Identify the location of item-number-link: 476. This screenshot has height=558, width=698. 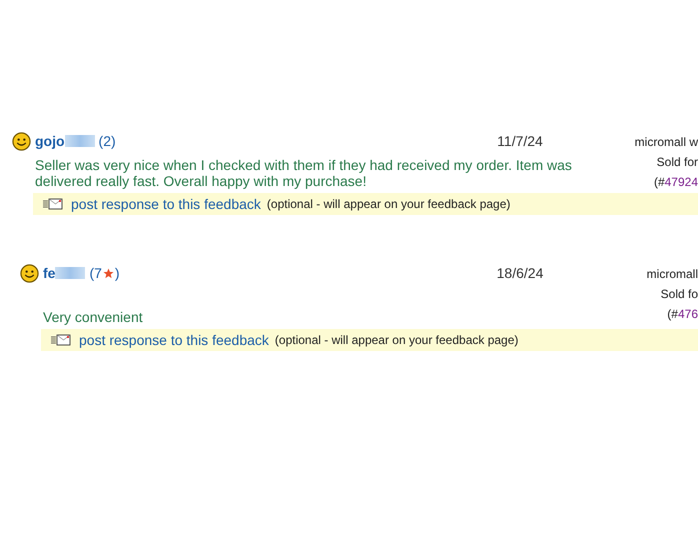
(688, 314).